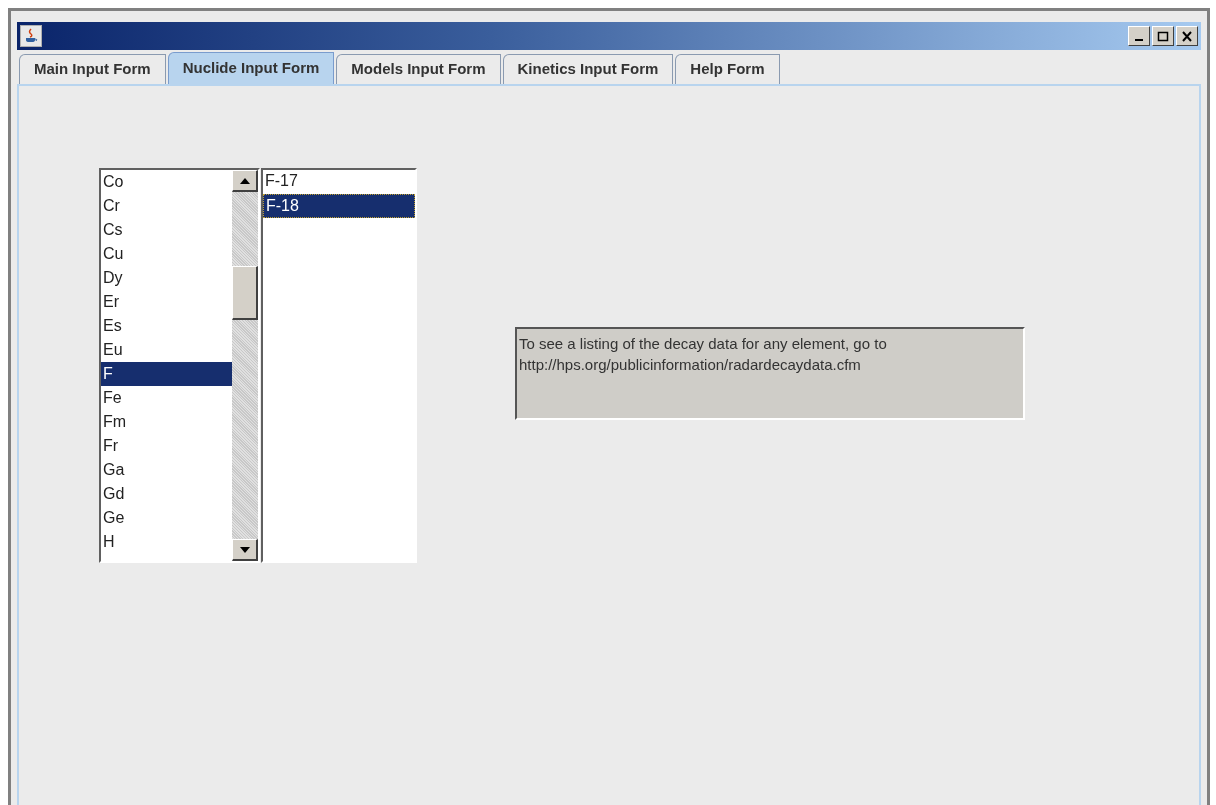 This screenshot has width=1216, height=805. I want to click on scroll-up-button, so click(245, 181).